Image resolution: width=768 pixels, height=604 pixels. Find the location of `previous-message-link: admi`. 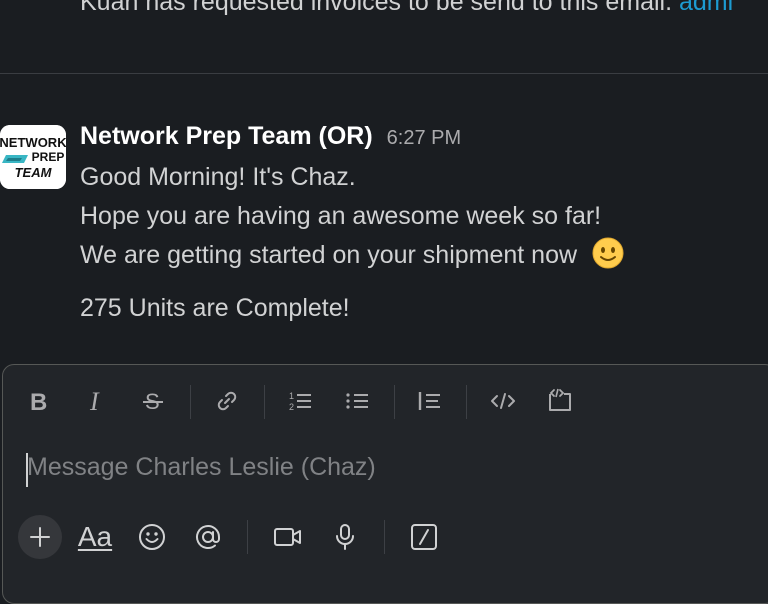

previous-message-link: admi is located at coordinates (706, 8).